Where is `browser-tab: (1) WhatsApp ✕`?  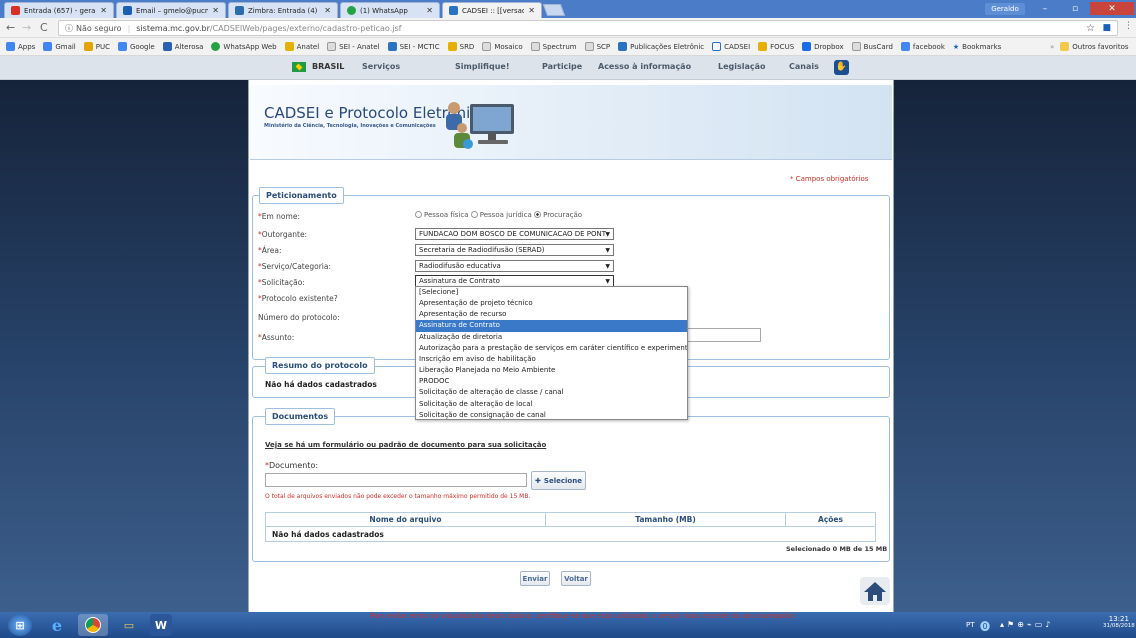
browser-tab: (1) WhatsApp ✕ is located at coordinates (390, 10).